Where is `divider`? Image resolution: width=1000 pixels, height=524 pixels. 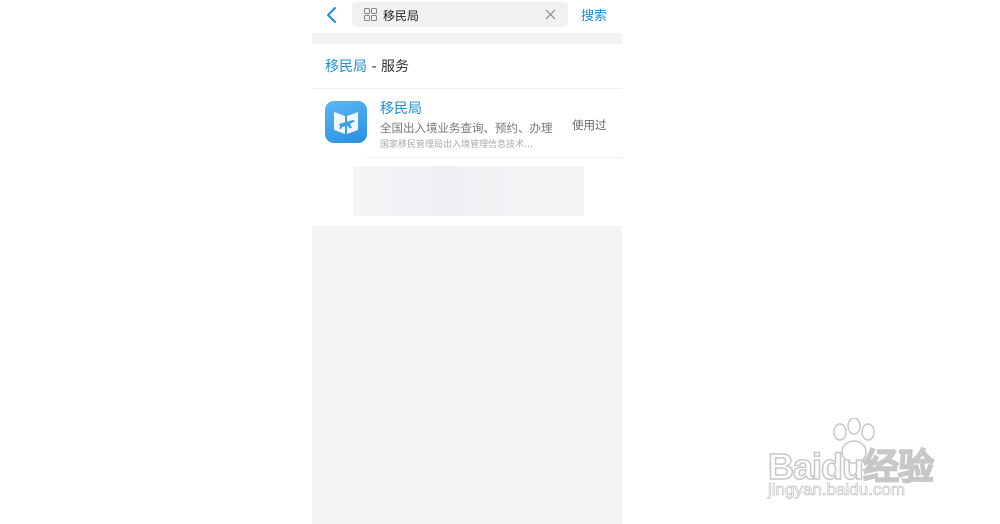 divider is located at coordinates (494, 157).